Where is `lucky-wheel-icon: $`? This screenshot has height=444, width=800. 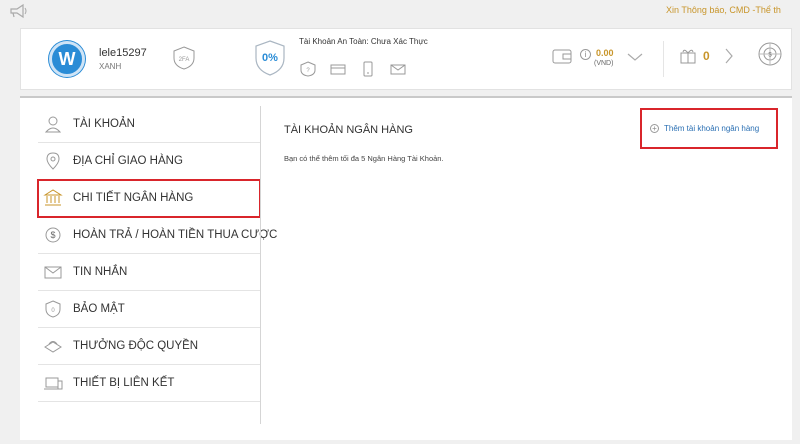
lucky-wheel-icon: $ is located at coordinates (770, 54).